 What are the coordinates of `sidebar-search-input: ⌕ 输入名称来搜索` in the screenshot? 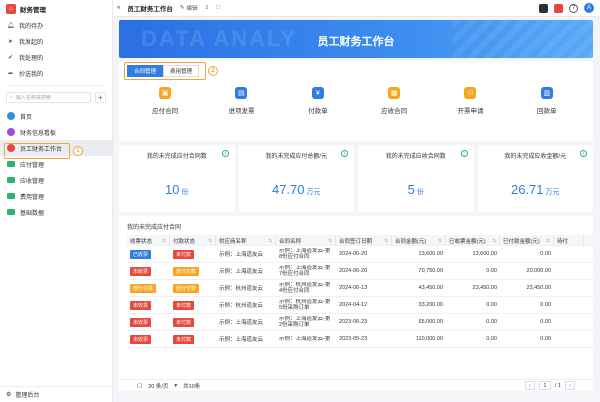 It's located at (48, 97).